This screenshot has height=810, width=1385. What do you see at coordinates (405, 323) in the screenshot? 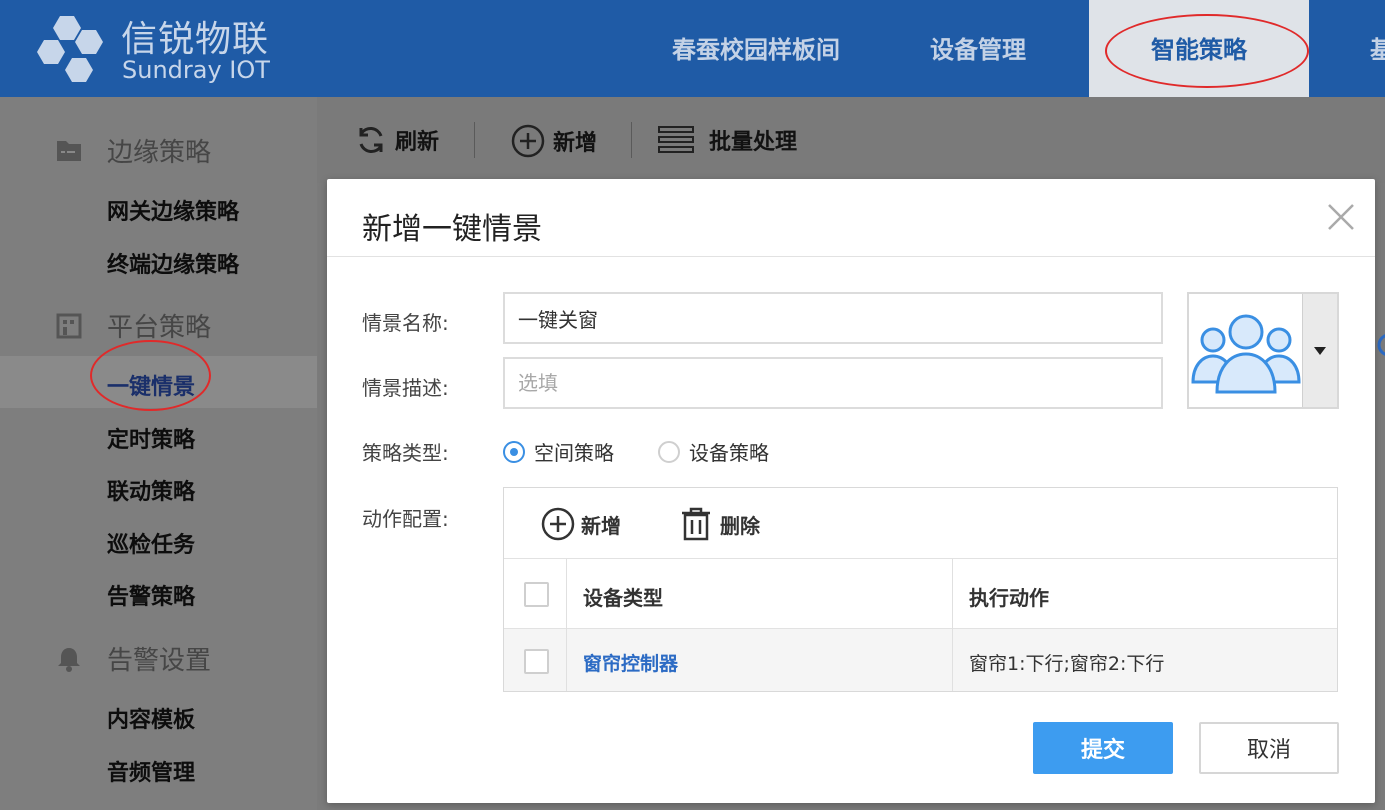
I see `scene-name-label: 情景名称:` at bounding box center [405, 323].